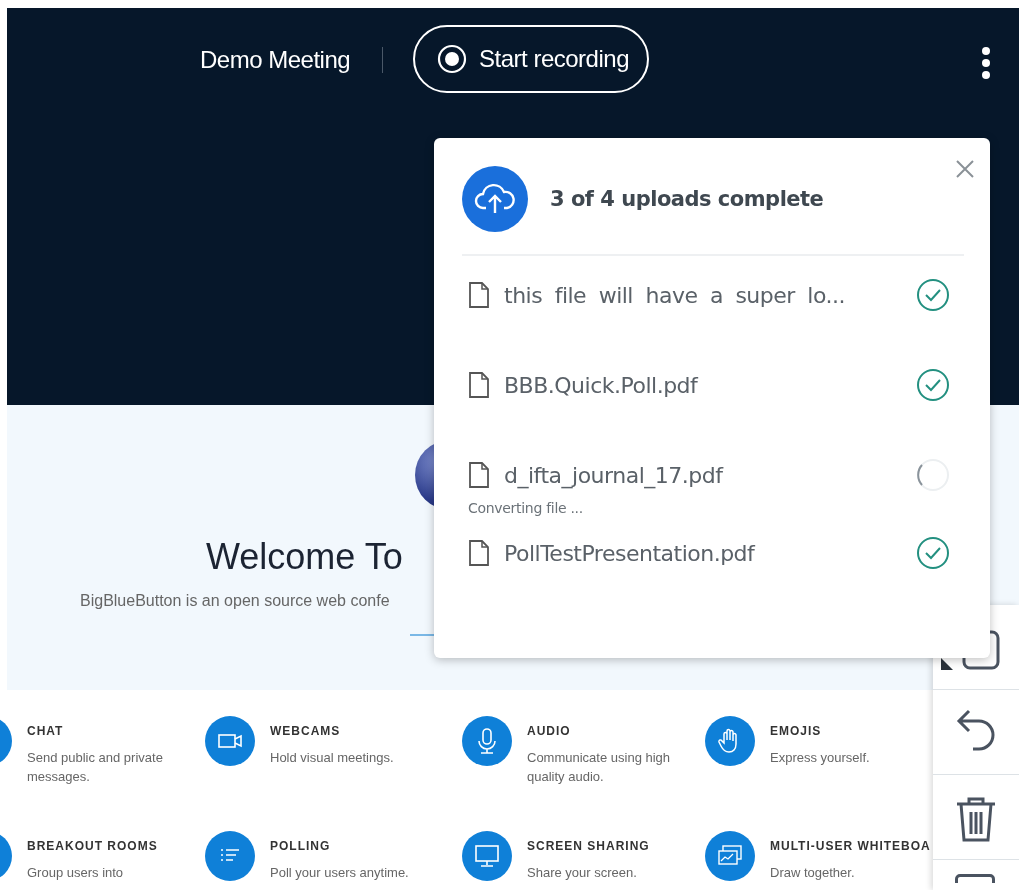  I want to click on file-name: BBB.Quick.Poll.pdf, so click(602, 385).